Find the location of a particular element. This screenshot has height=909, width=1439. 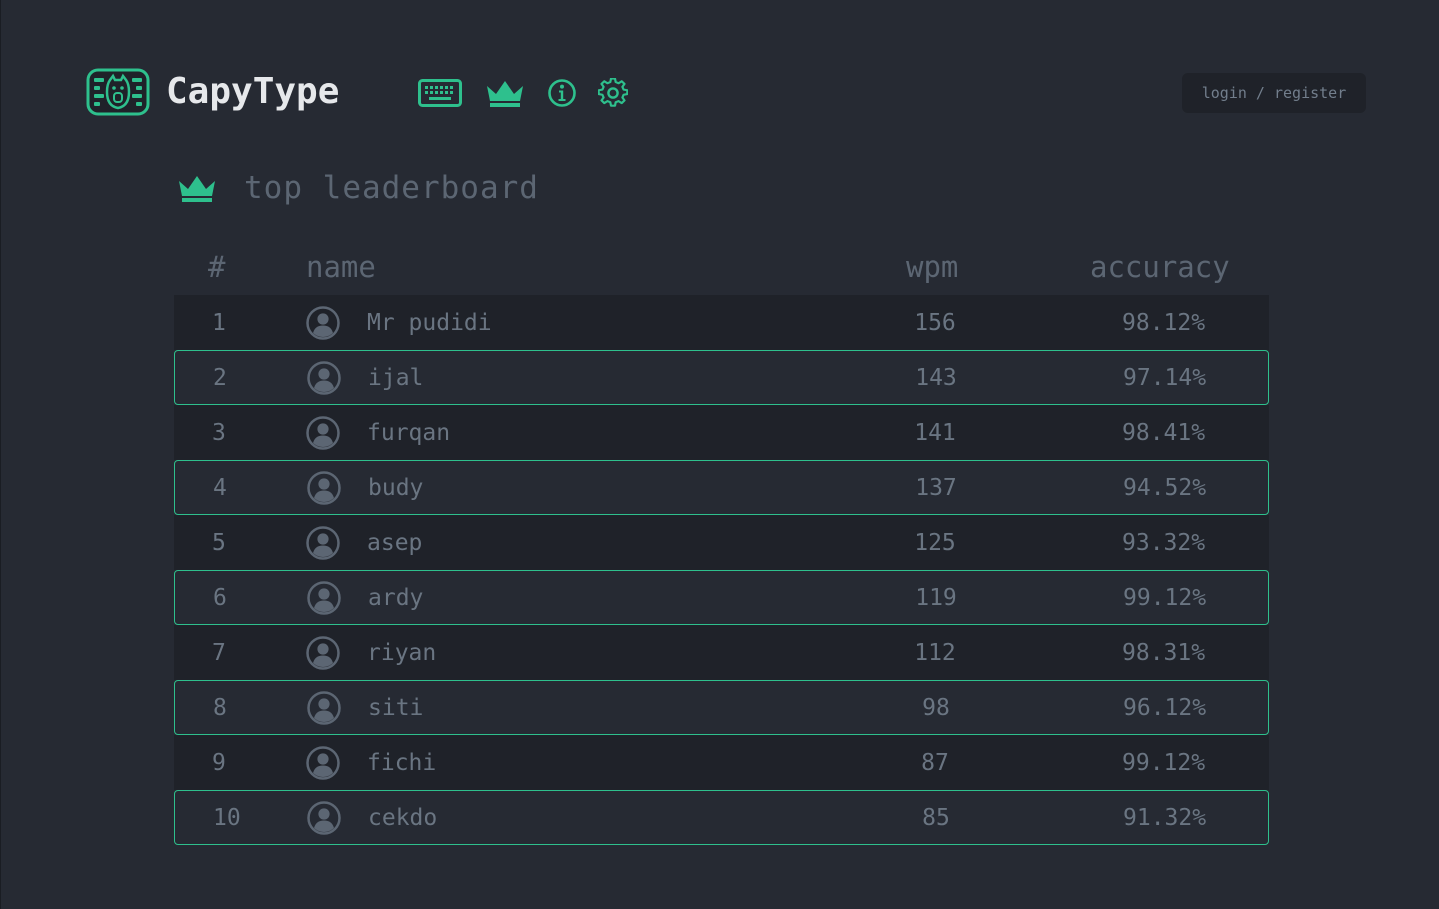

page-title: top leaderboard is located at coordinates (391, 188).